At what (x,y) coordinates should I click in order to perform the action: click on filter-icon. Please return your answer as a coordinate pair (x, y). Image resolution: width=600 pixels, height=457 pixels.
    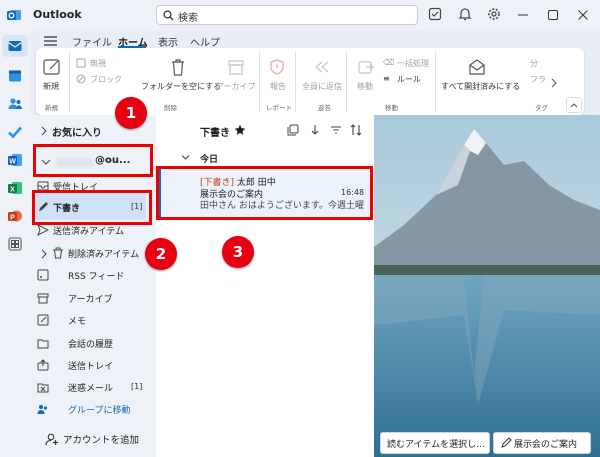
    Looking at the image, I should click on (336, 130).